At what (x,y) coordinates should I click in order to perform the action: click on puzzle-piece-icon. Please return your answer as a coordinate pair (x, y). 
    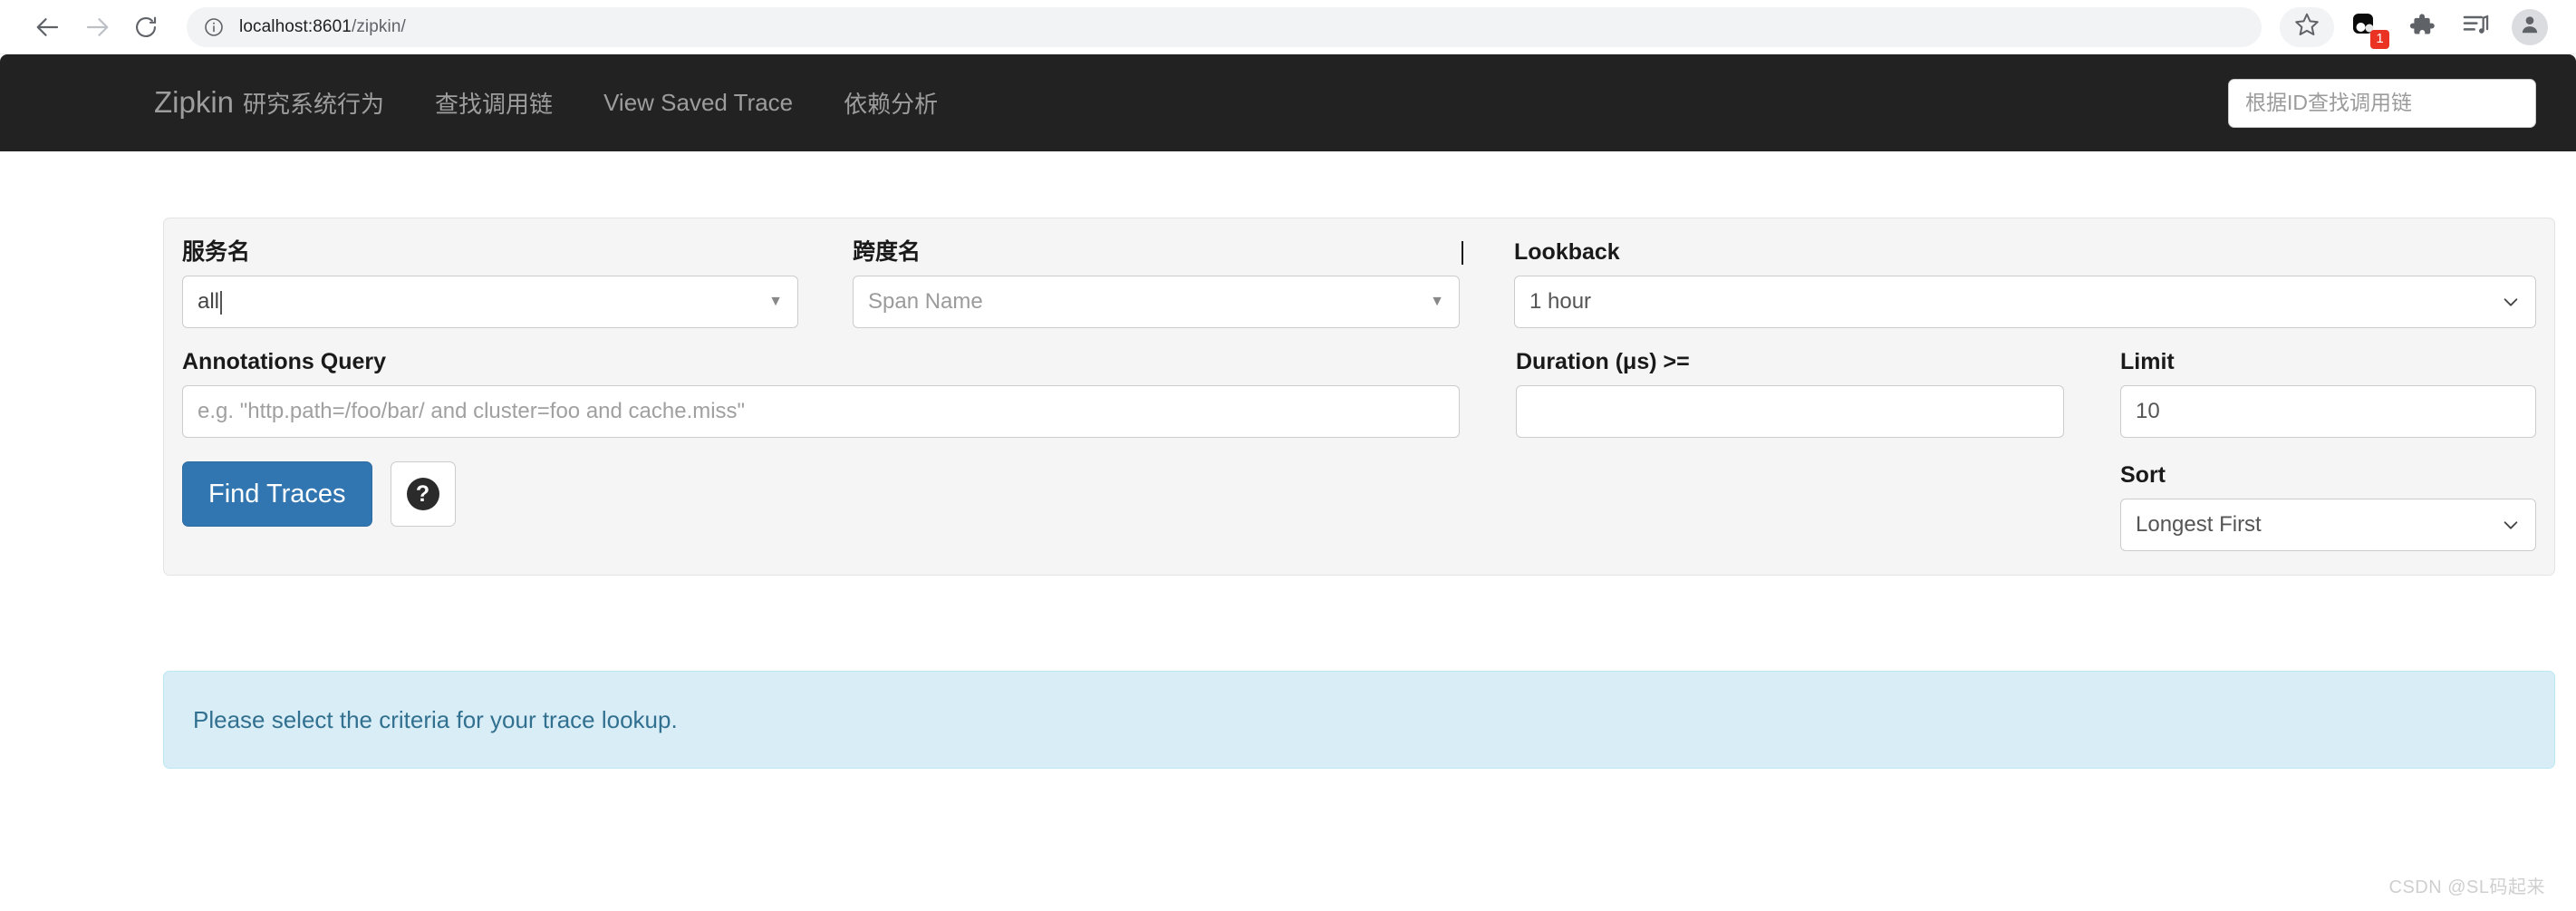
    Looking at the image, I should click on (2421, 27).